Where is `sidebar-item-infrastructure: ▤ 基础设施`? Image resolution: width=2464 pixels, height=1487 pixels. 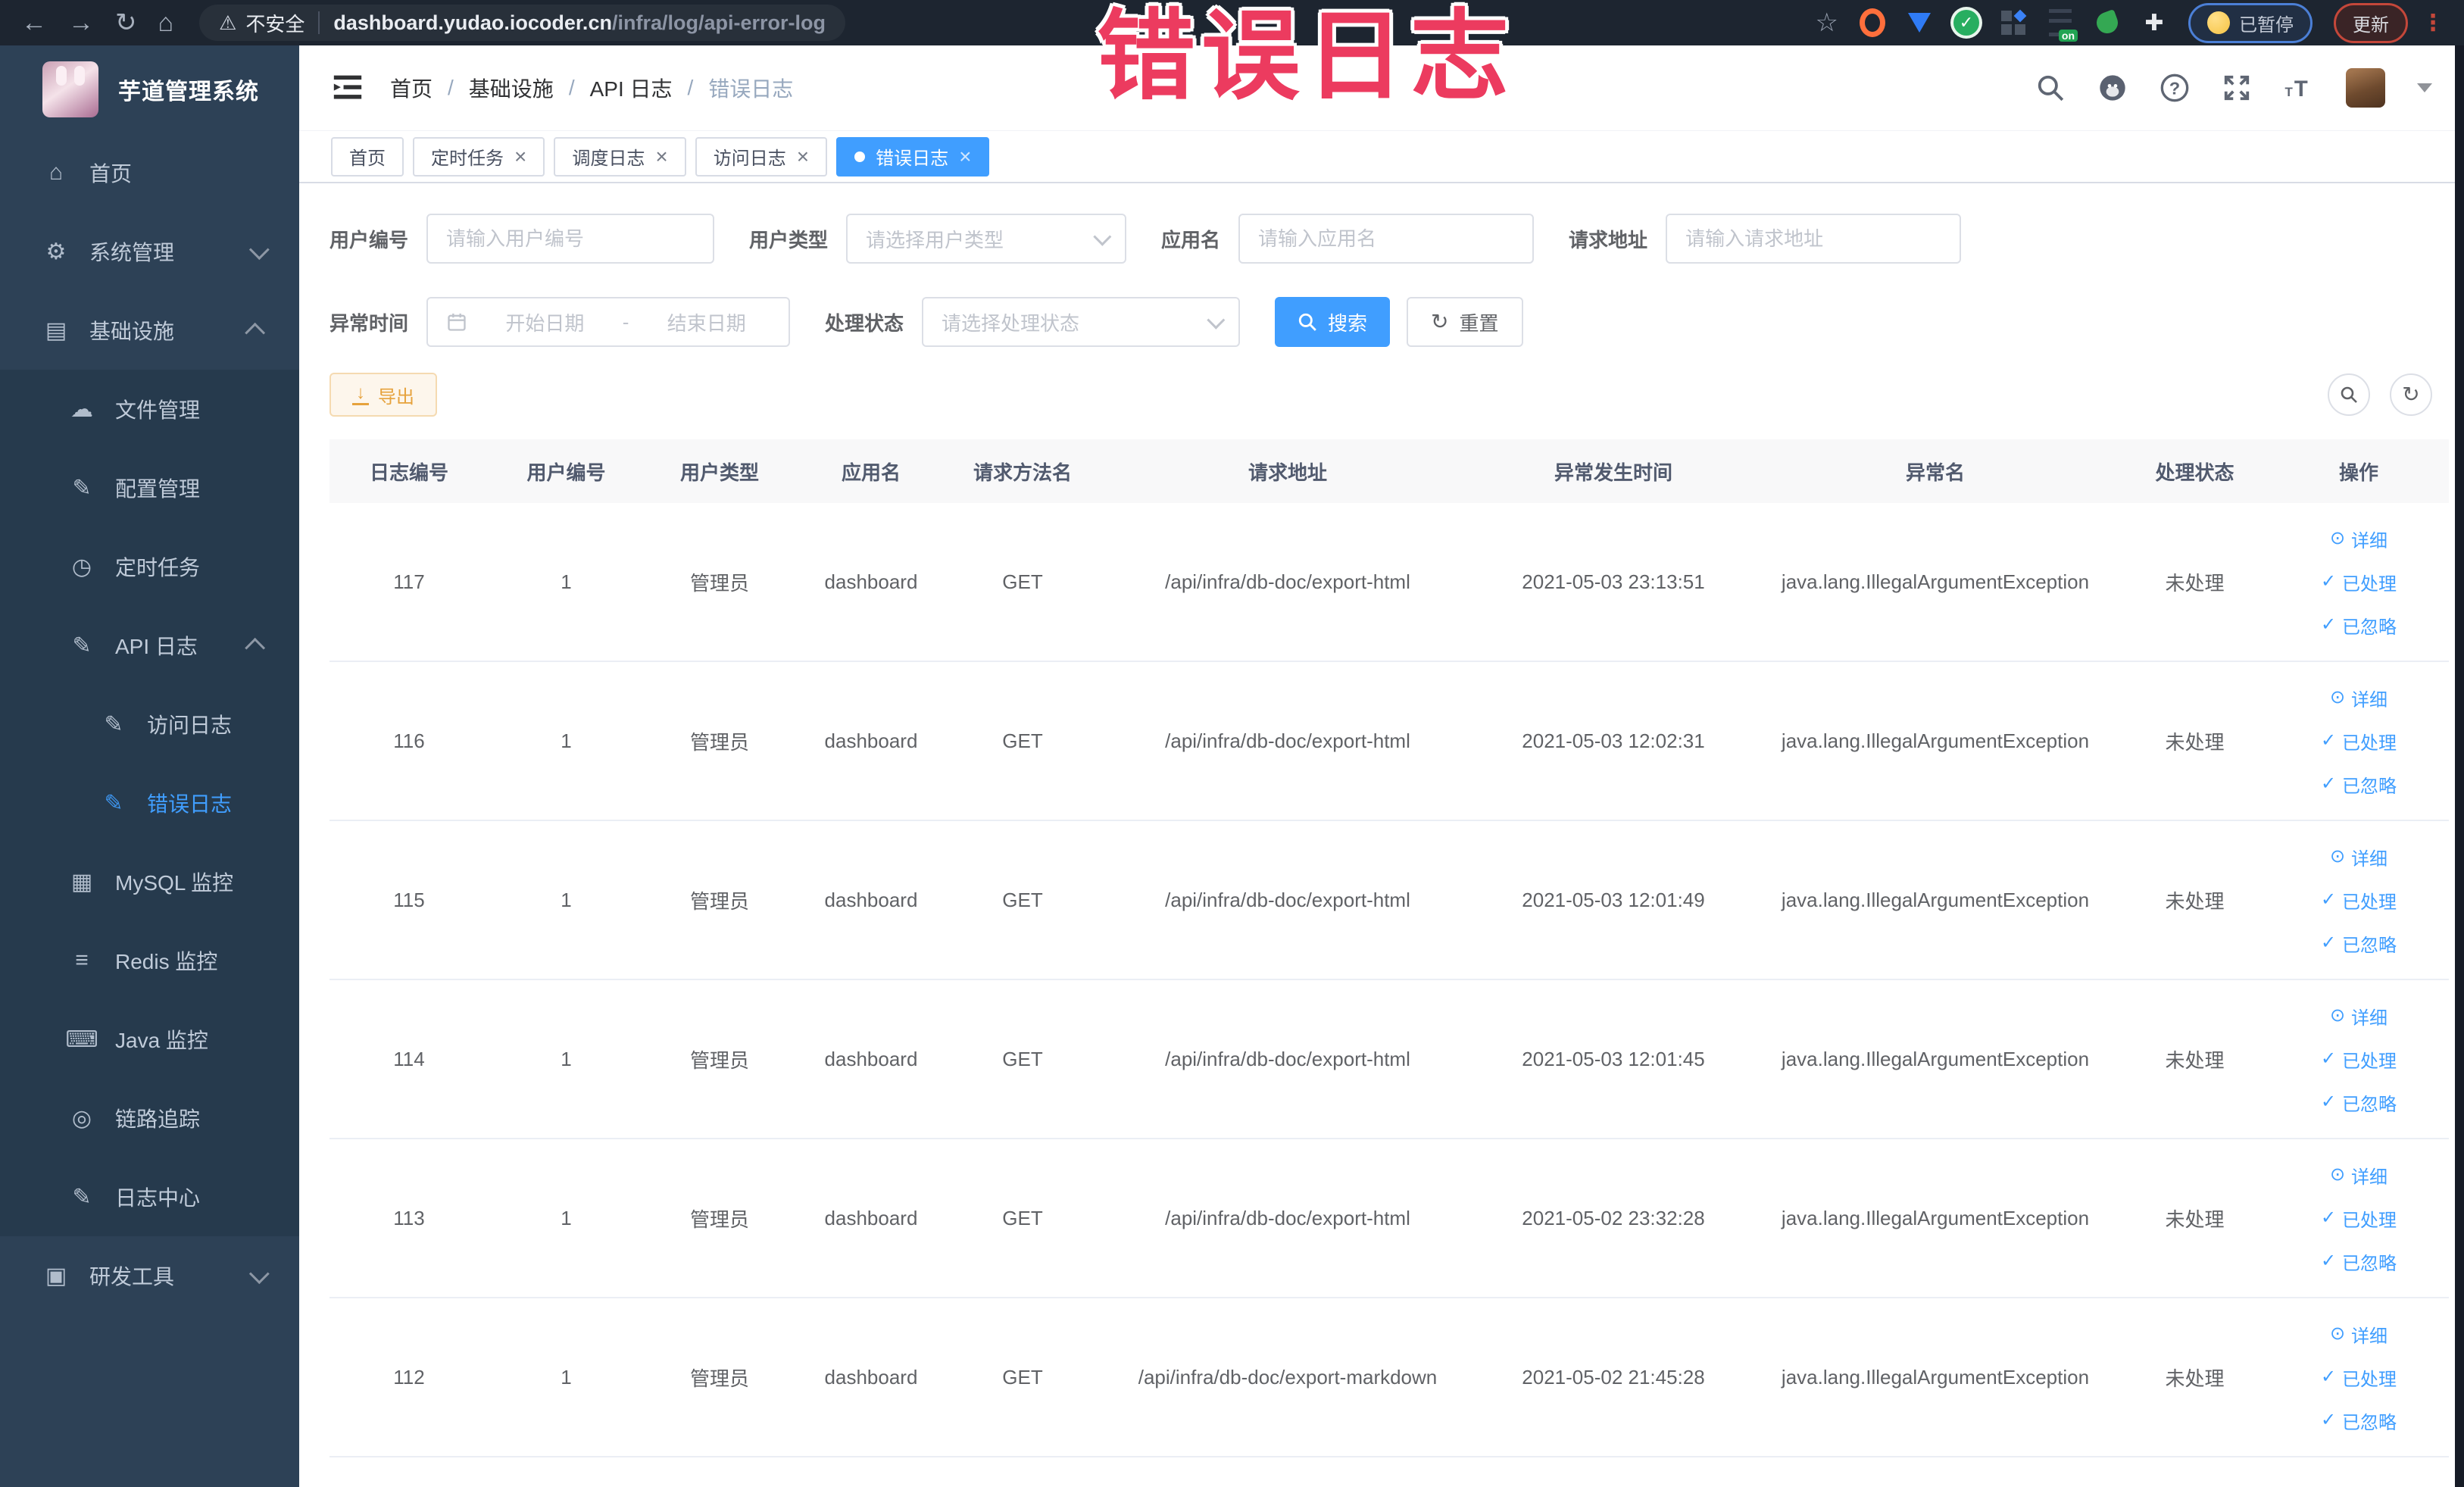 sidebar-item-infrastructure: ▤ 基础设施 is located at coordinates (149, 330).